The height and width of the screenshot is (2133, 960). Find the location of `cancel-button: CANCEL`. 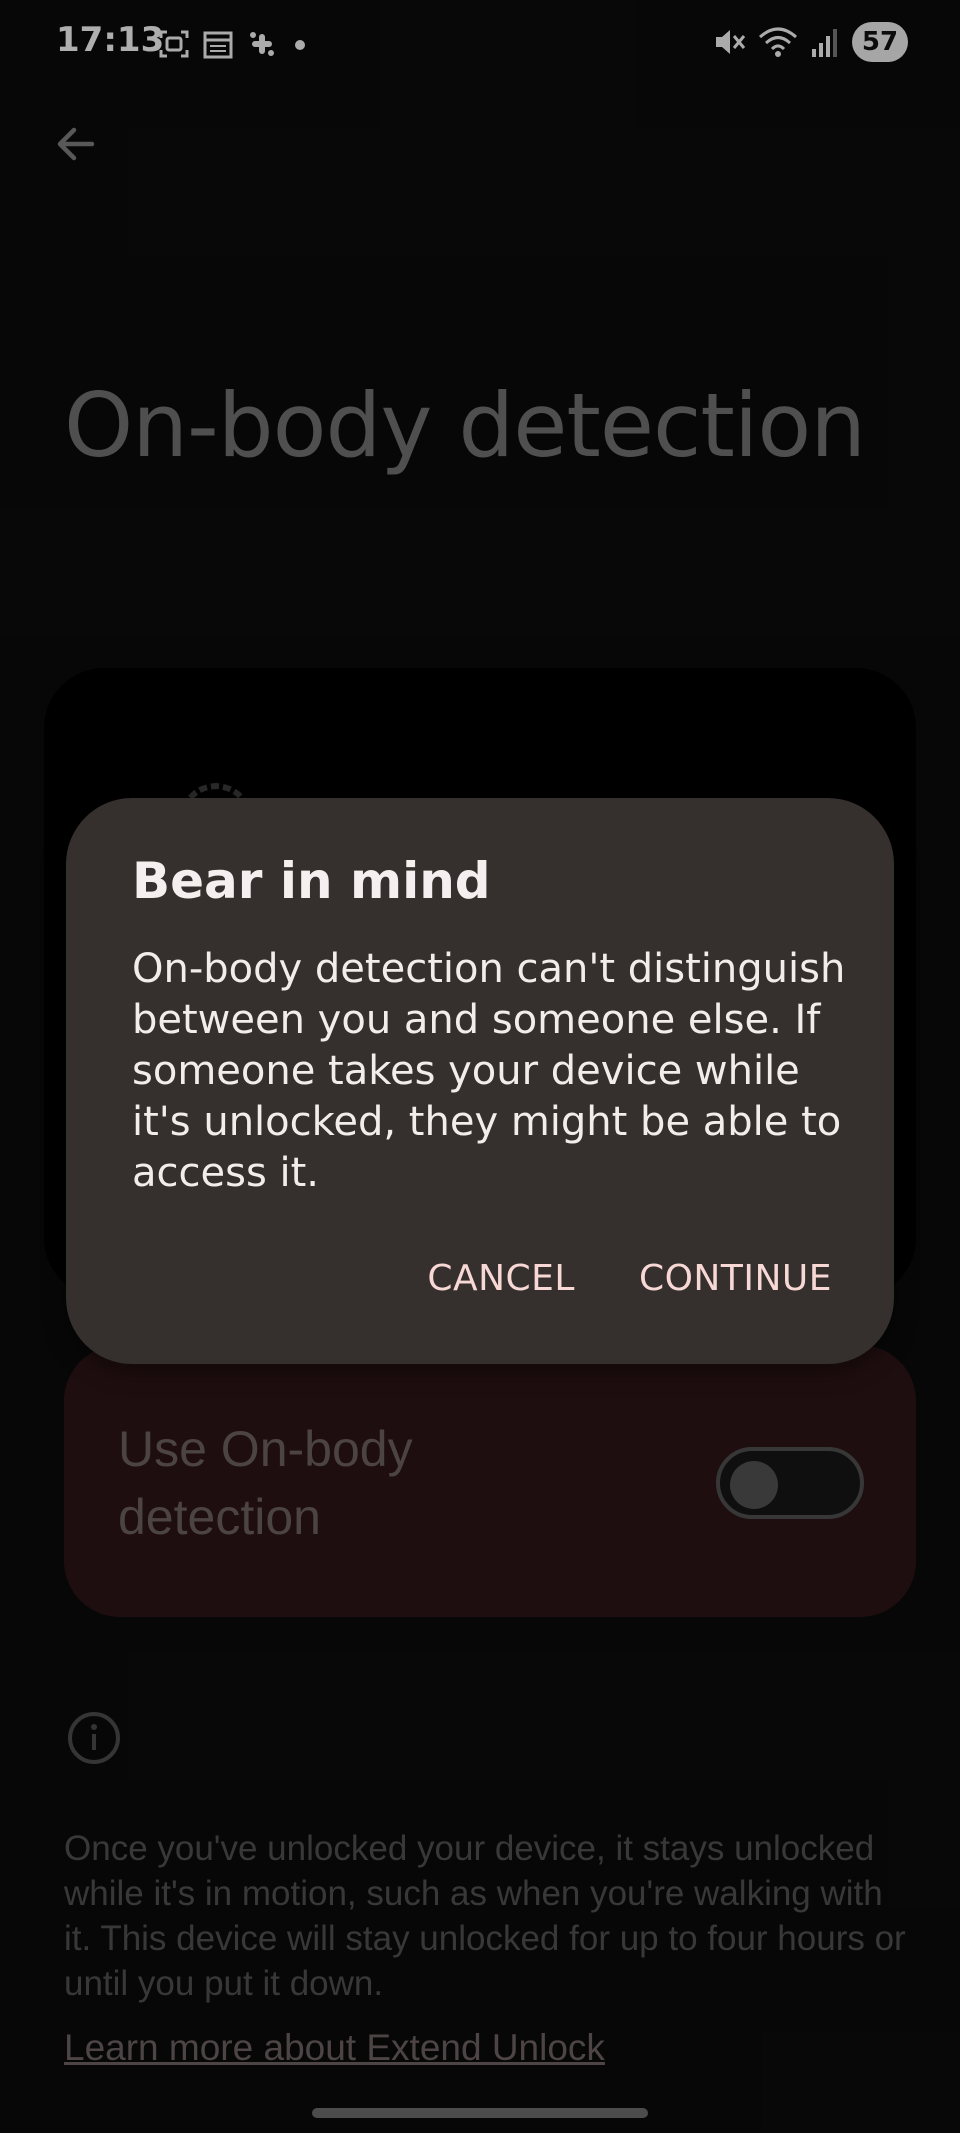

cancel-button: CANCEL is located at coordinates (501, 1278).